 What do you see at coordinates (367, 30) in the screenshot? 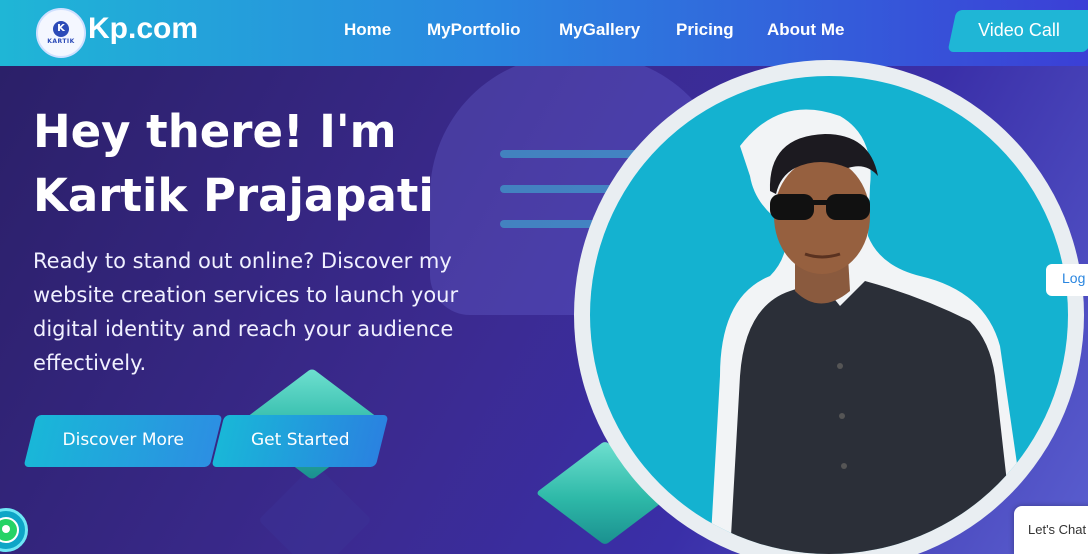
I see `nav-home: Home` at bounding box center [367, 30].